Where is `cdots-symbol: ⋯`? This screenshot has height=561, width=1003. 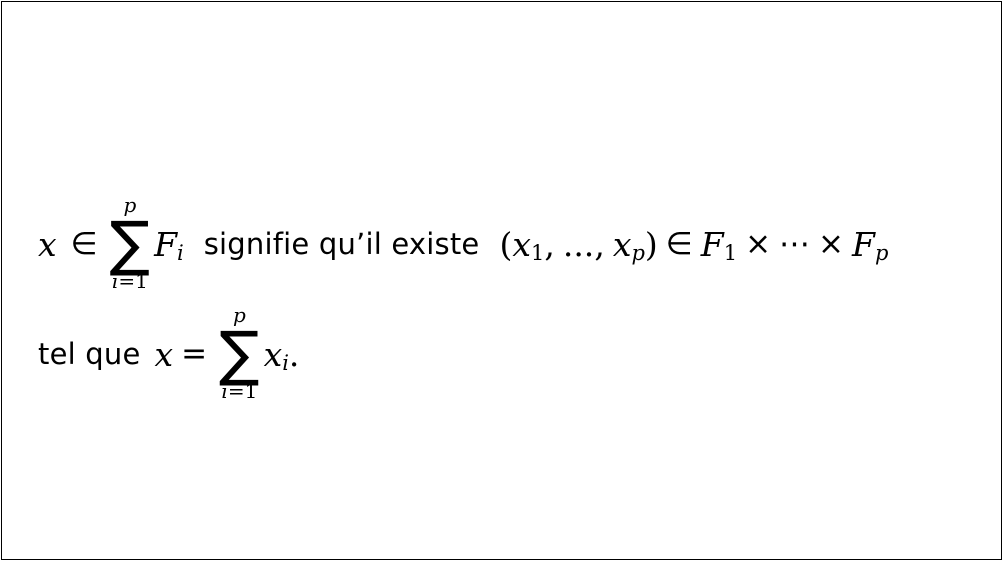
cdots-symbol: ⋯ is located at coordinates (795, 244).